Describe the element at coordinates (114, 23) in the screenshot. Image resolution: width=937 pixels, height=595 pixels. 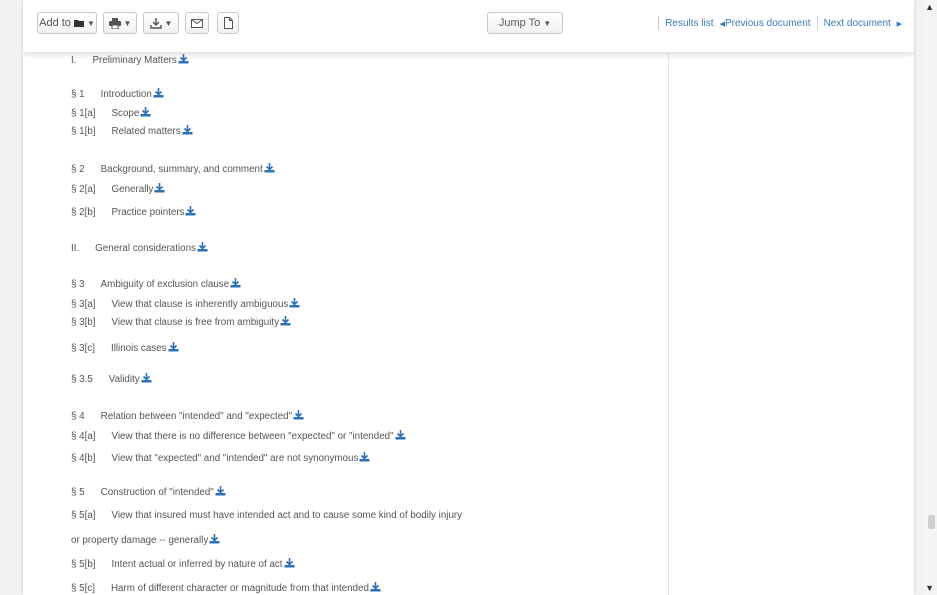
I see `printer-icon` at that location.